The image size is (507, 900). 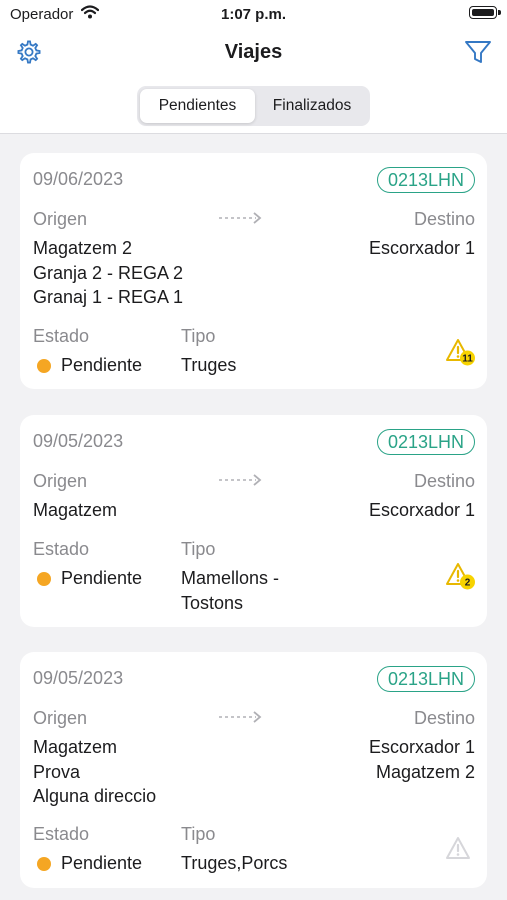 What do you see at coordinates (461, 352) in the screenshot?
I see `warning-icon: 11` at bounding box center [461, 352].